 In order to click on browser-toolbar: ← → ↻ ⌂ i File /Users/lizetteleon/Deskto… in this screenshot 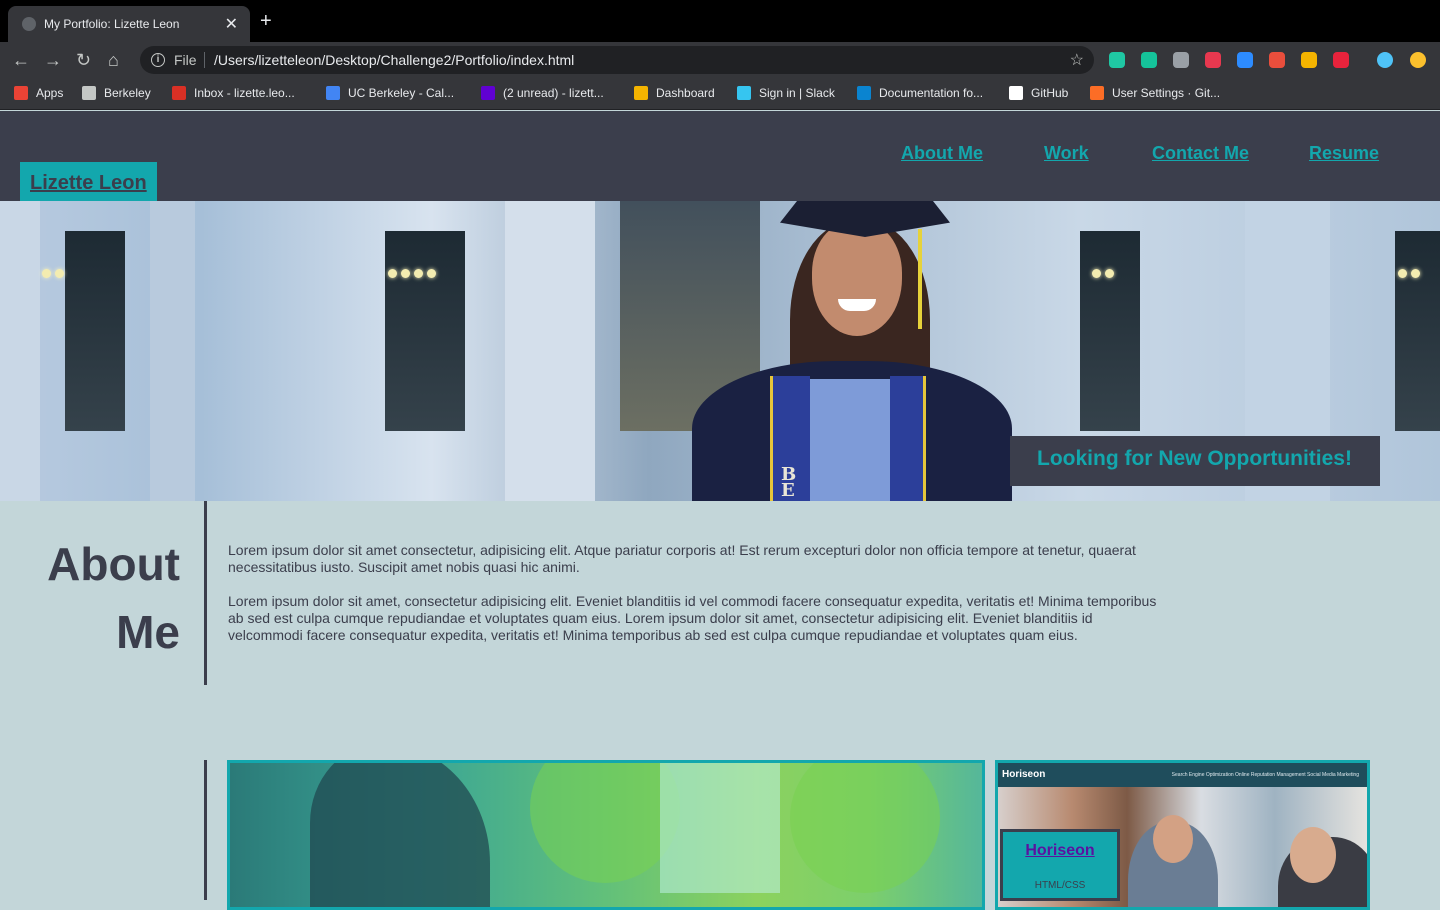, I will do `click(720, 60)`.